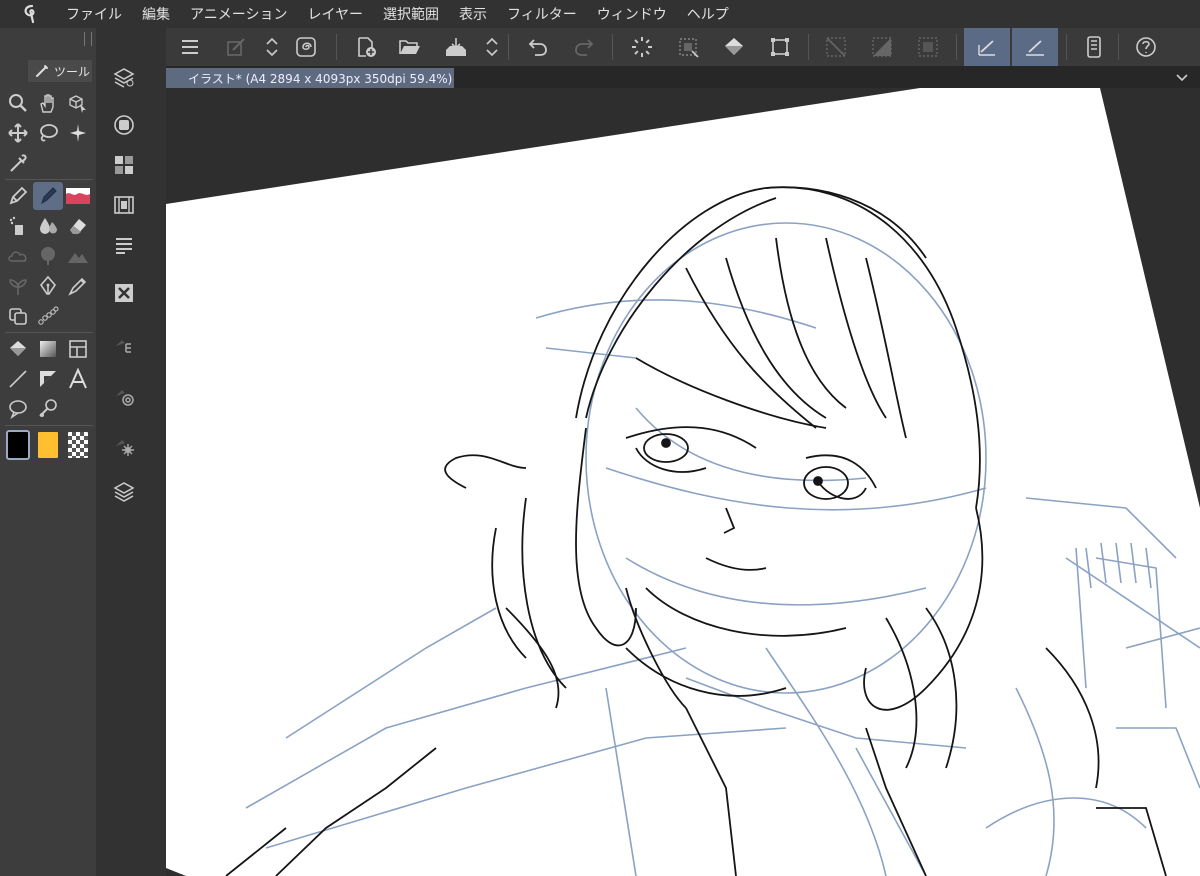 The image size is (1200, 876). Describe the element at coordinates (18, 103) in the screenshot. I see `zoom-icon` at that location.